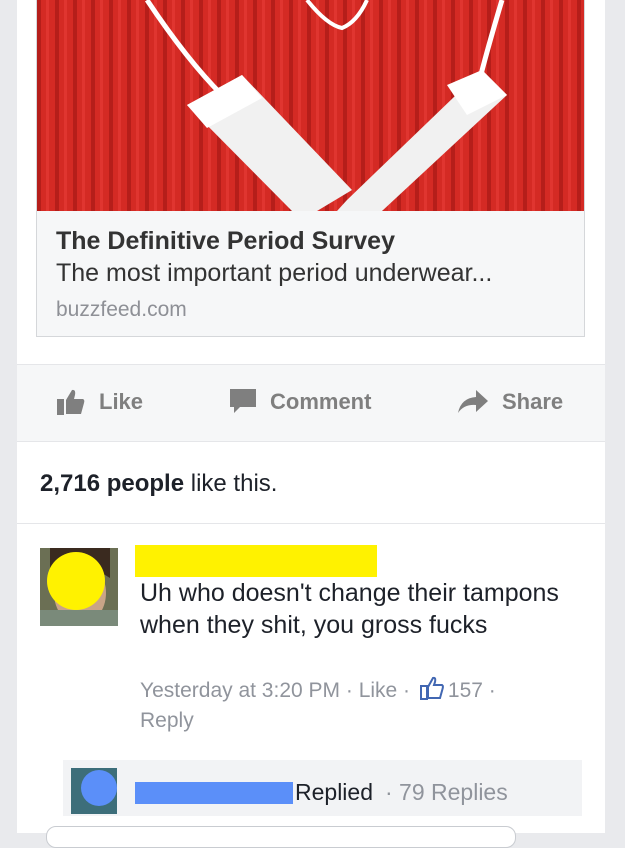 This screenshot has width=625, height=848. Describe the element at coordinates (214, 793) in the screenshot. I see `replier-name-redacted` at that location.